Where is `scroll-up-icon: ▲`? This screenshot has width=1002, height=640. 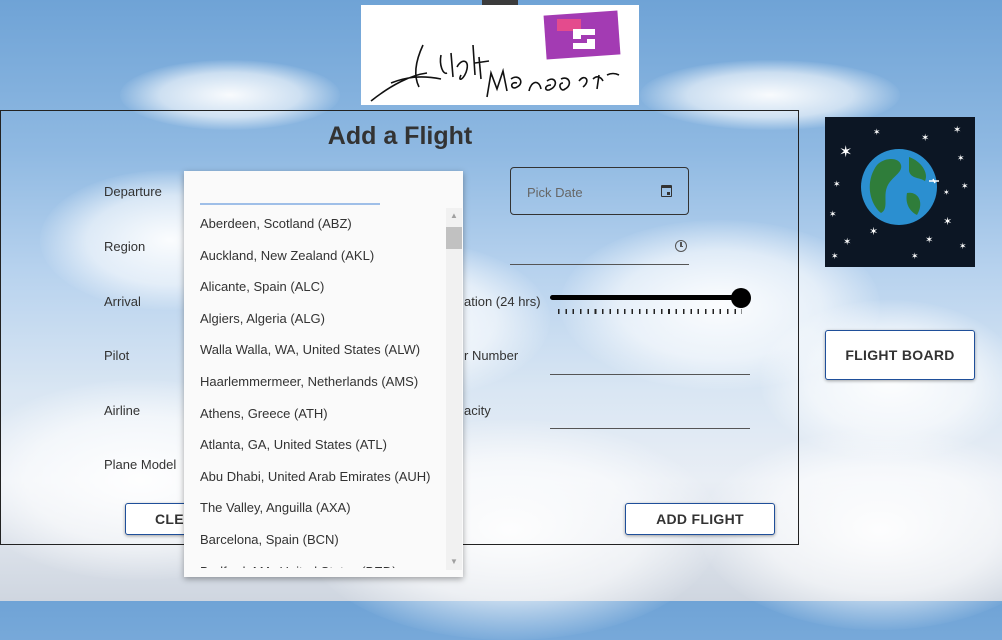 scroll-up-icon: ▲ is located at coordinates (454, 216).